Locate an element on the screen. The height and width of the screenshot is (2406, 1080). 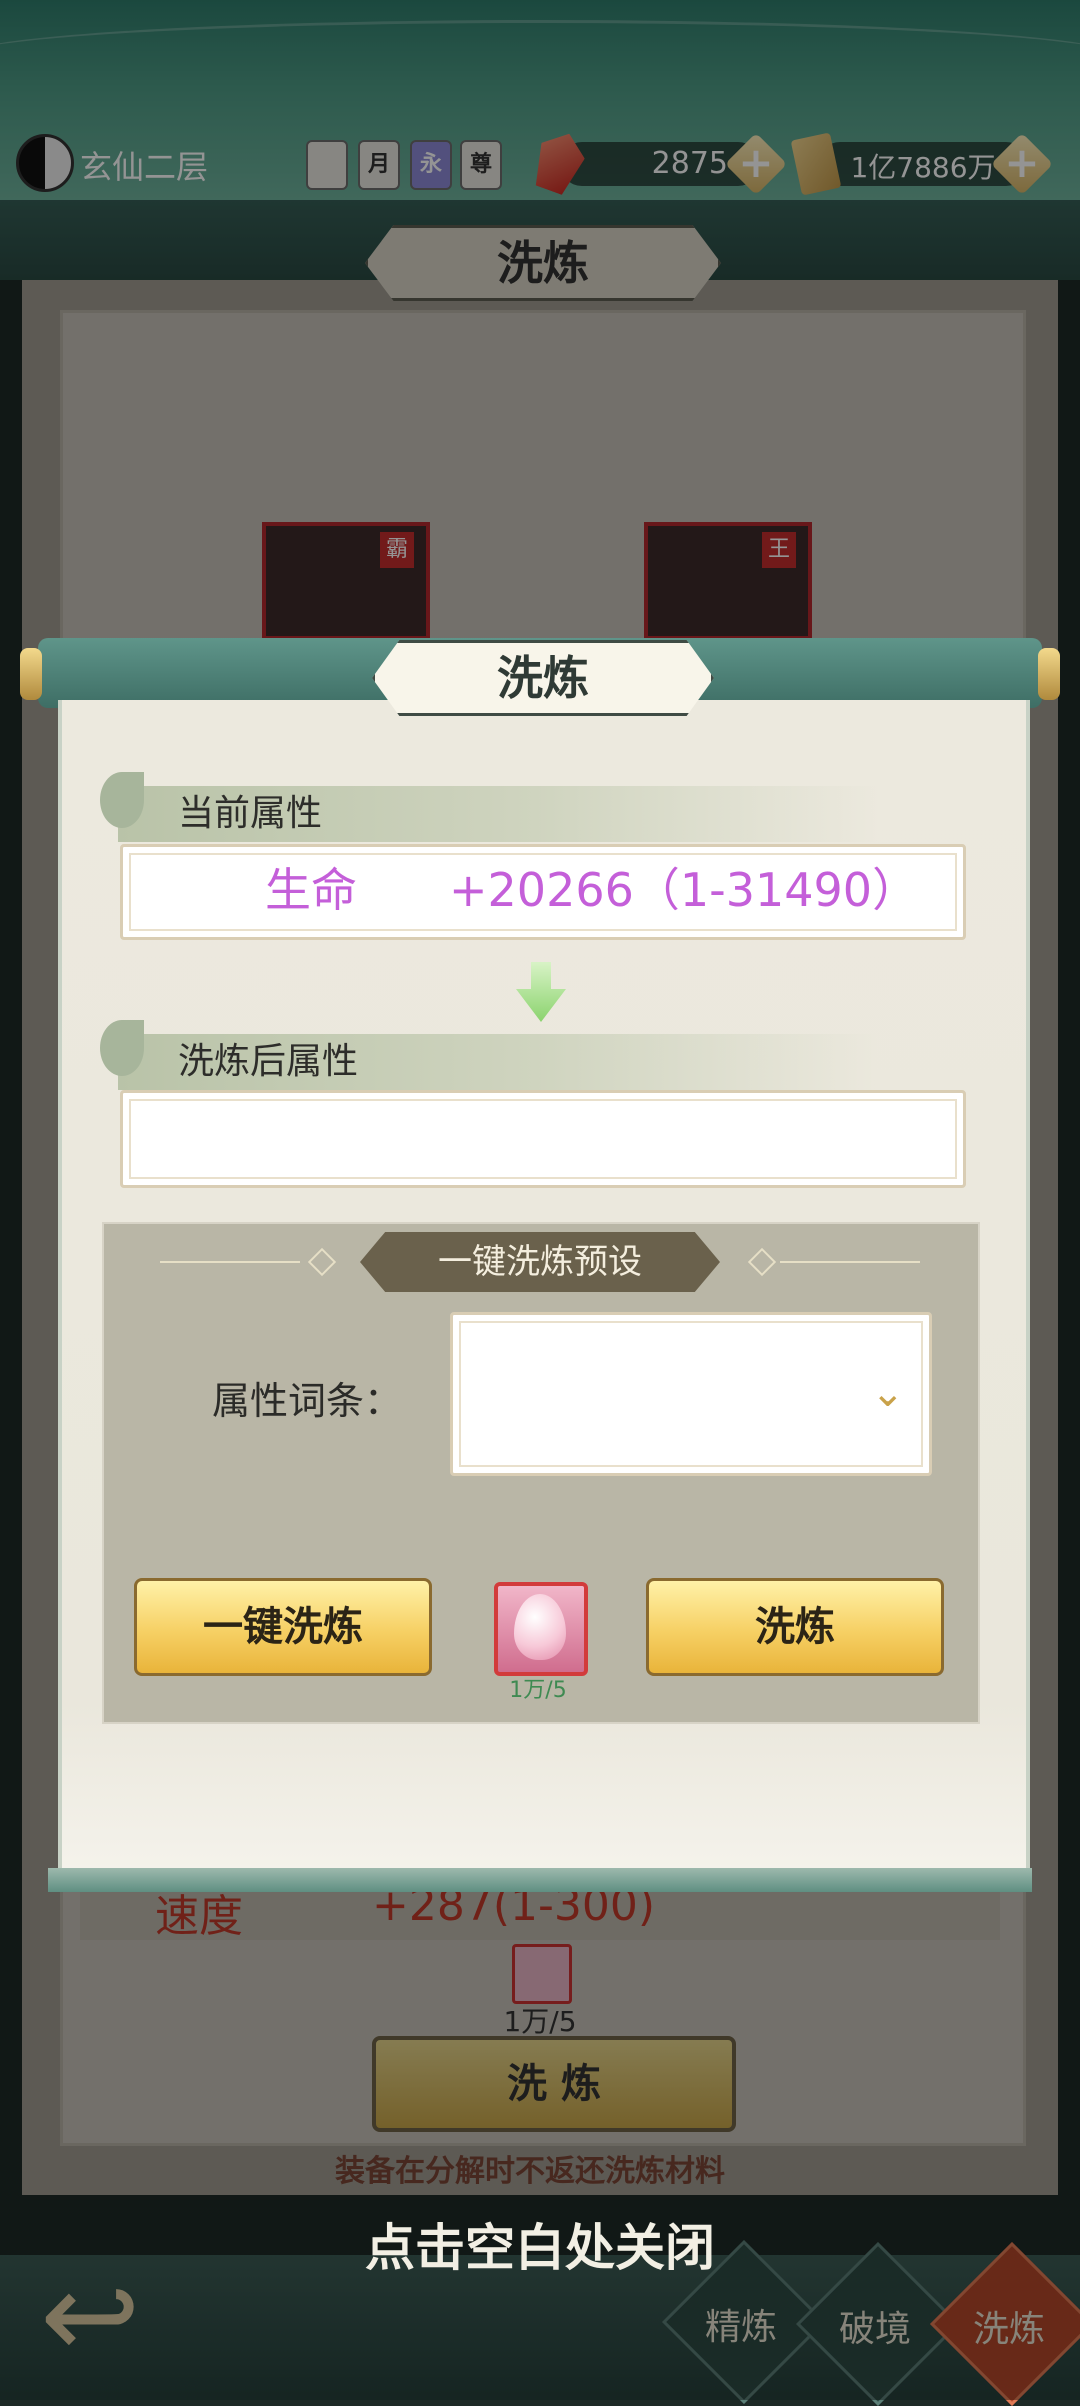
refine-button: 洗炼 is located at coordinates (795, 1627).